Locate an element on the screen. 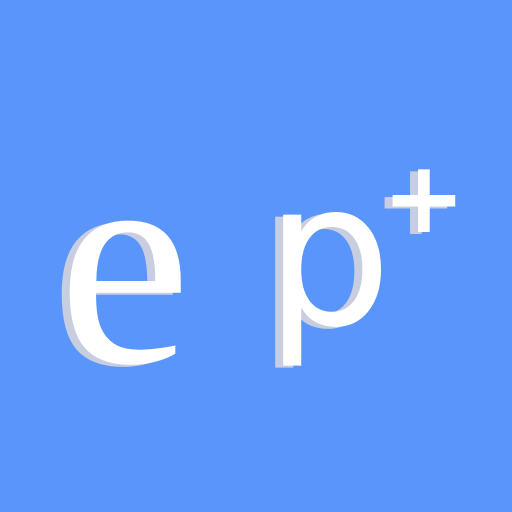 Image resolution: width=512 pixels, height=512 pixels. logo-letter-p: p is located at coordinates (328, 255).